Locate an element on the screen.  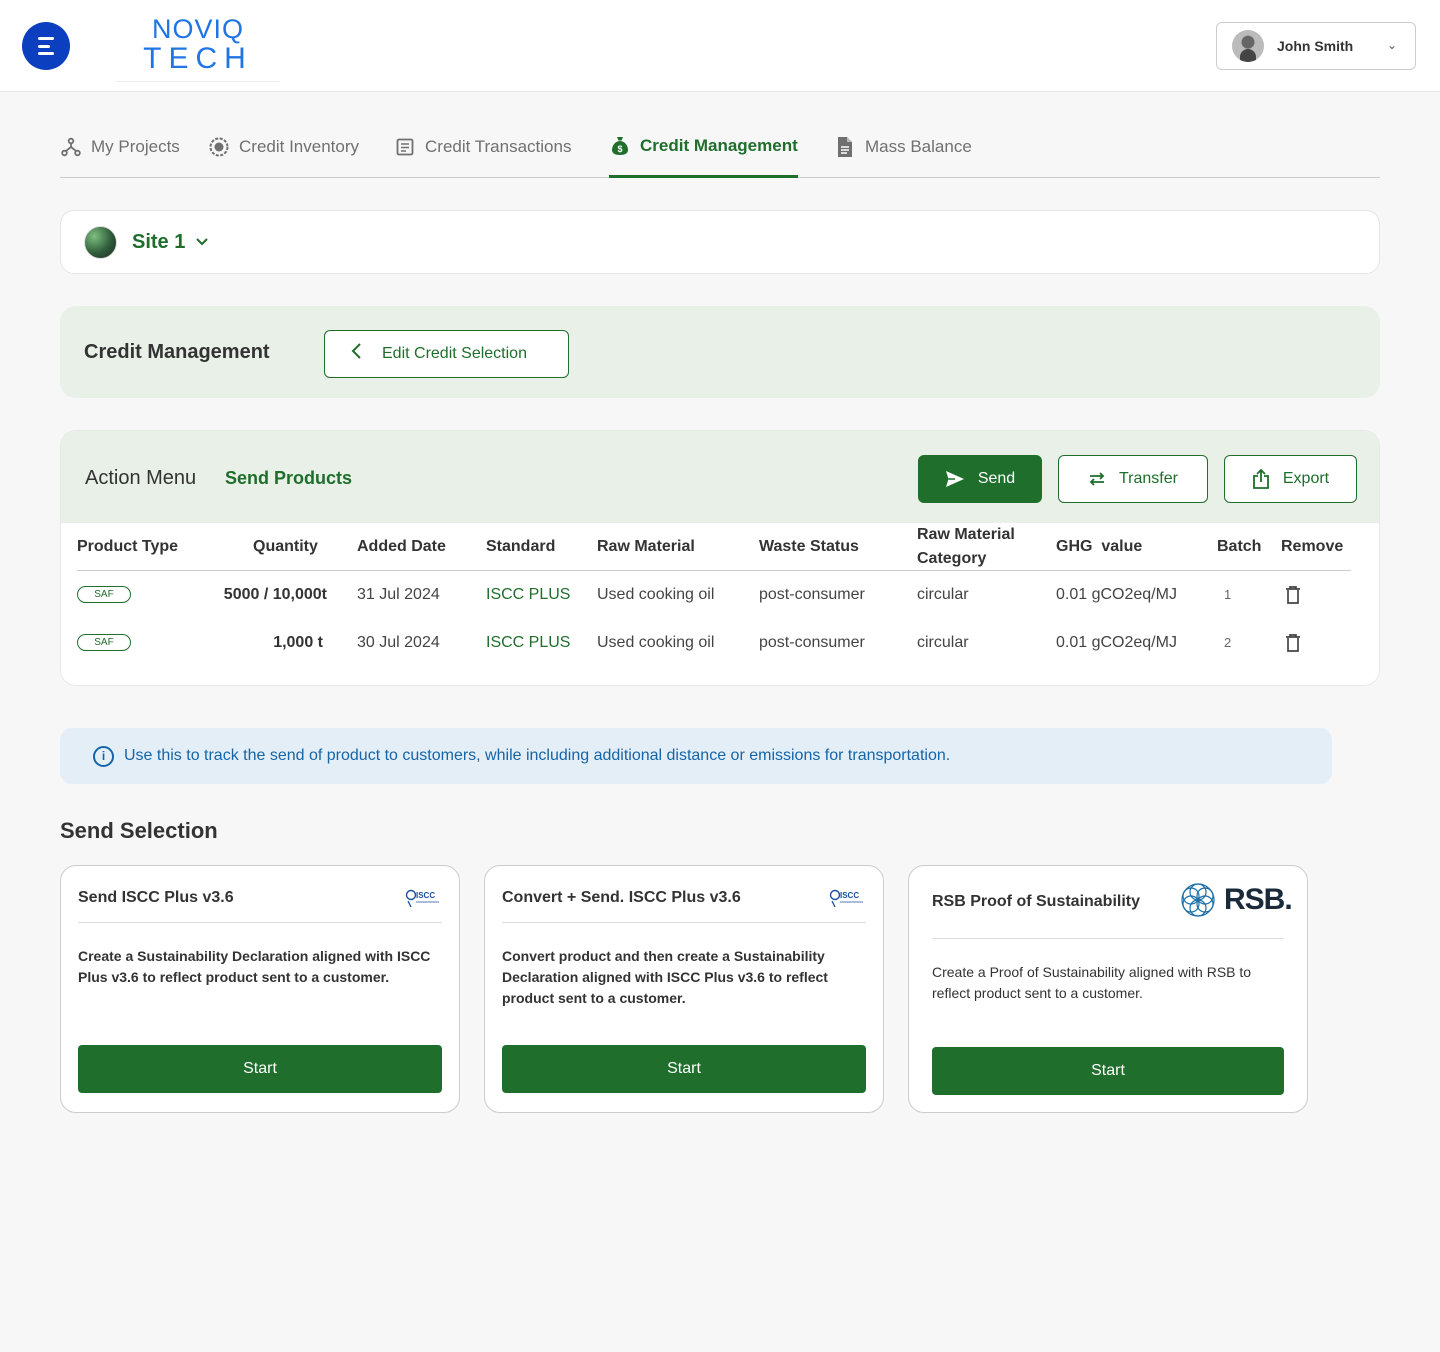
credit-management-panel: Credit Management Edit Credit Selection is located at coordinates (720, 352).